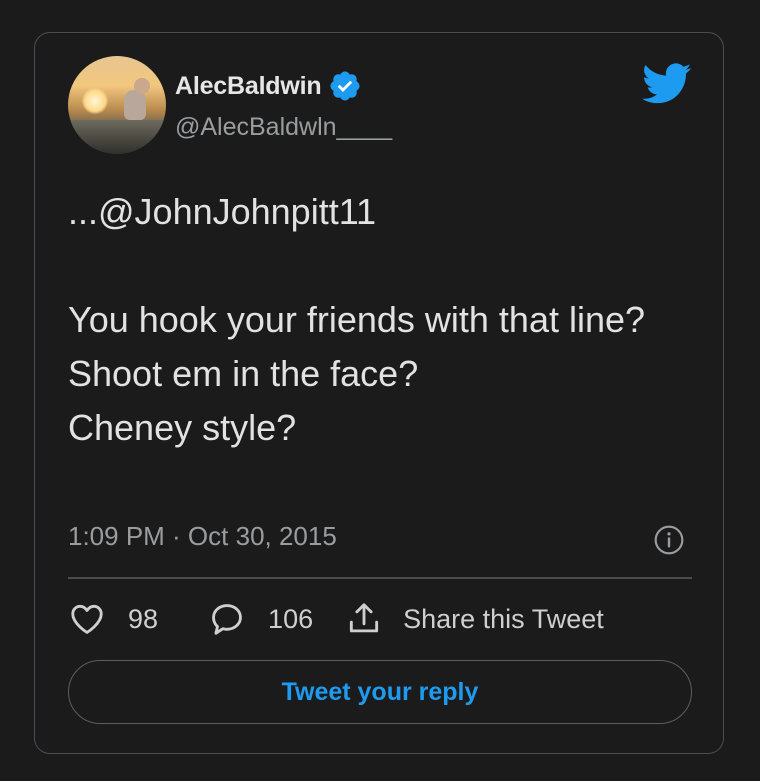  What do you see at coordinates (182, 427) in the screenshot?
I see `tweet-line: Cheney style?` at bounding box center [182, 427].